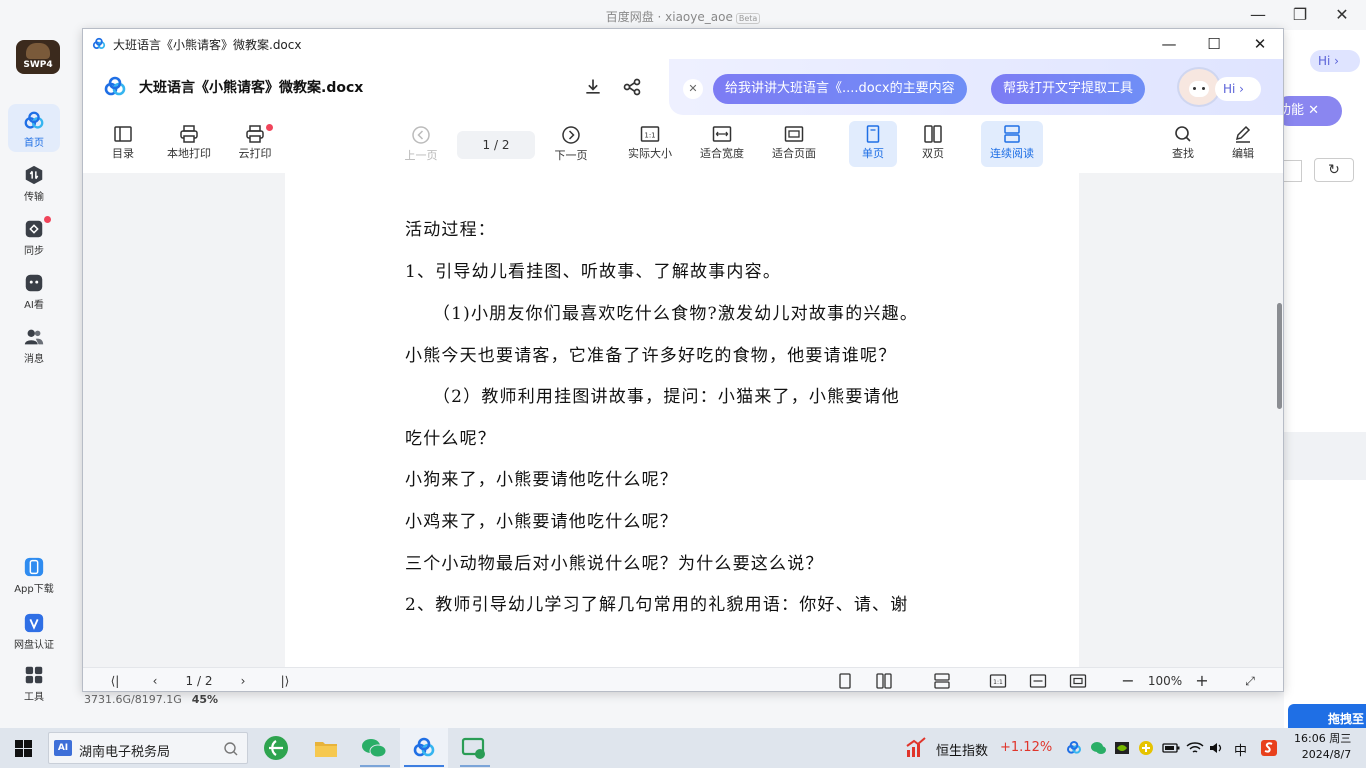  What do you see at coordinates (374, 748) in the screenshot?
I see `wechat-icon` at bounding box center [374, 748].